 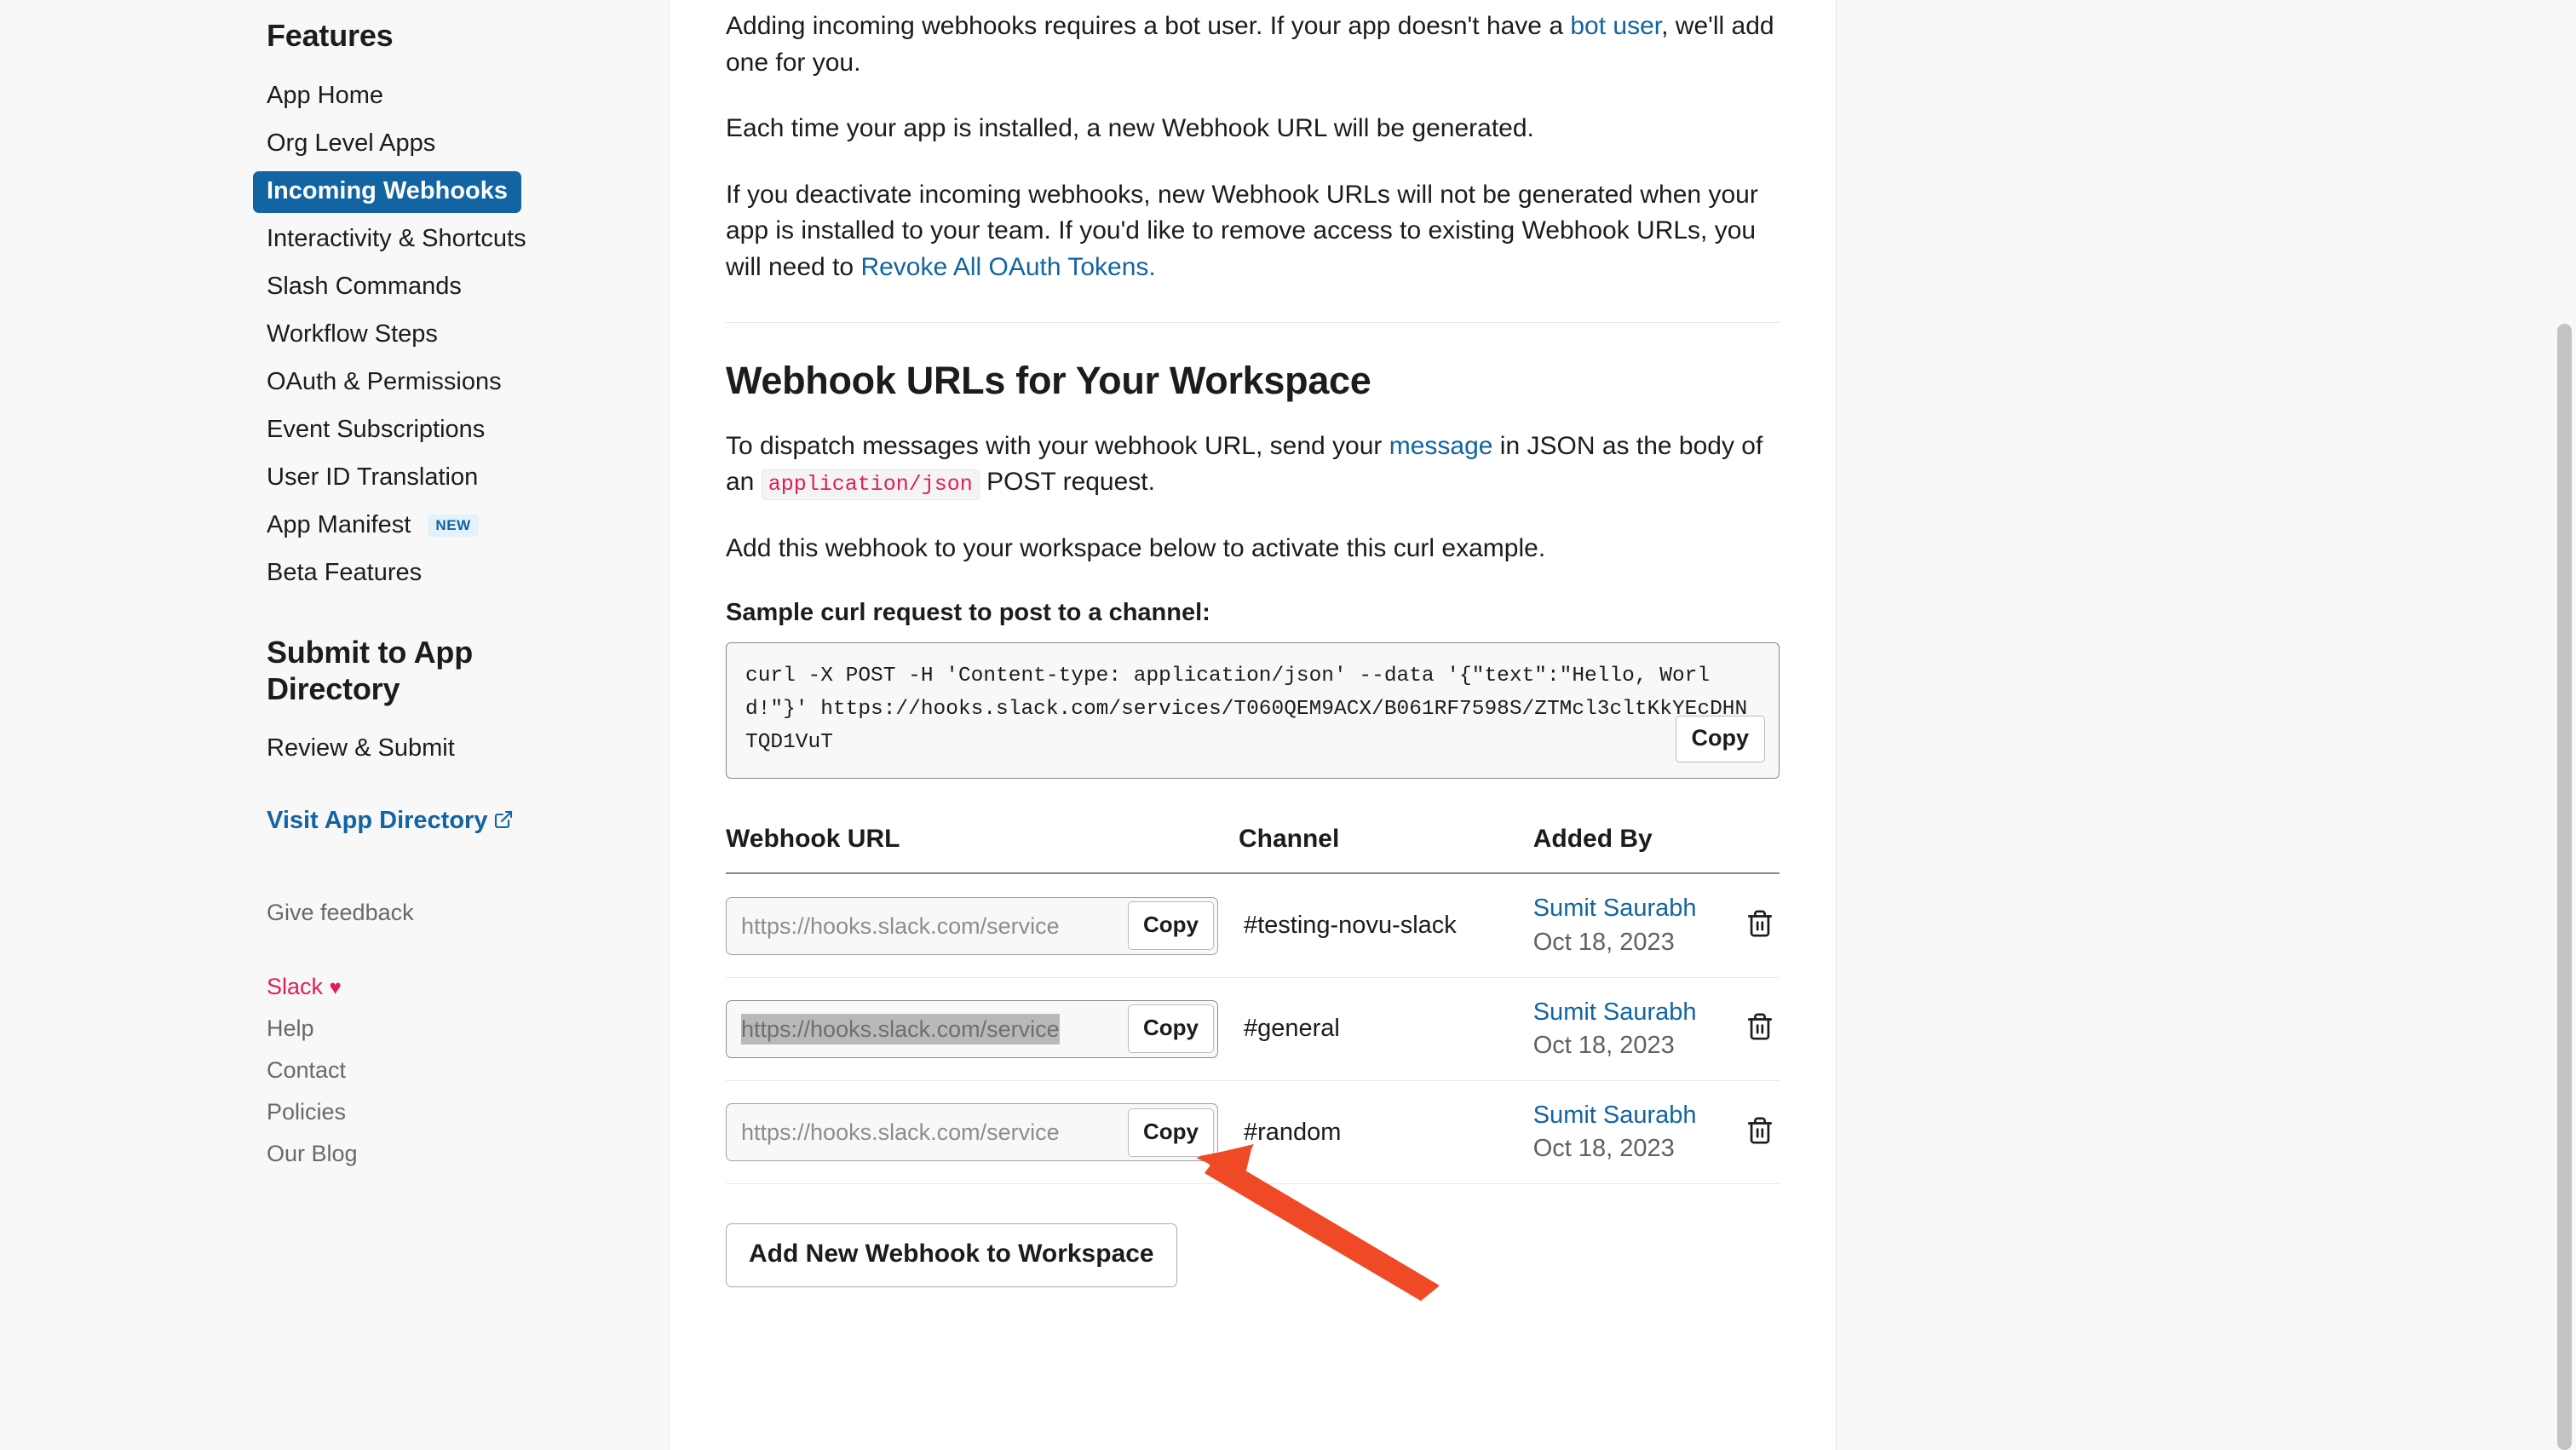 I want to click on heart-icon: ♥, so click(x=336, y=987).